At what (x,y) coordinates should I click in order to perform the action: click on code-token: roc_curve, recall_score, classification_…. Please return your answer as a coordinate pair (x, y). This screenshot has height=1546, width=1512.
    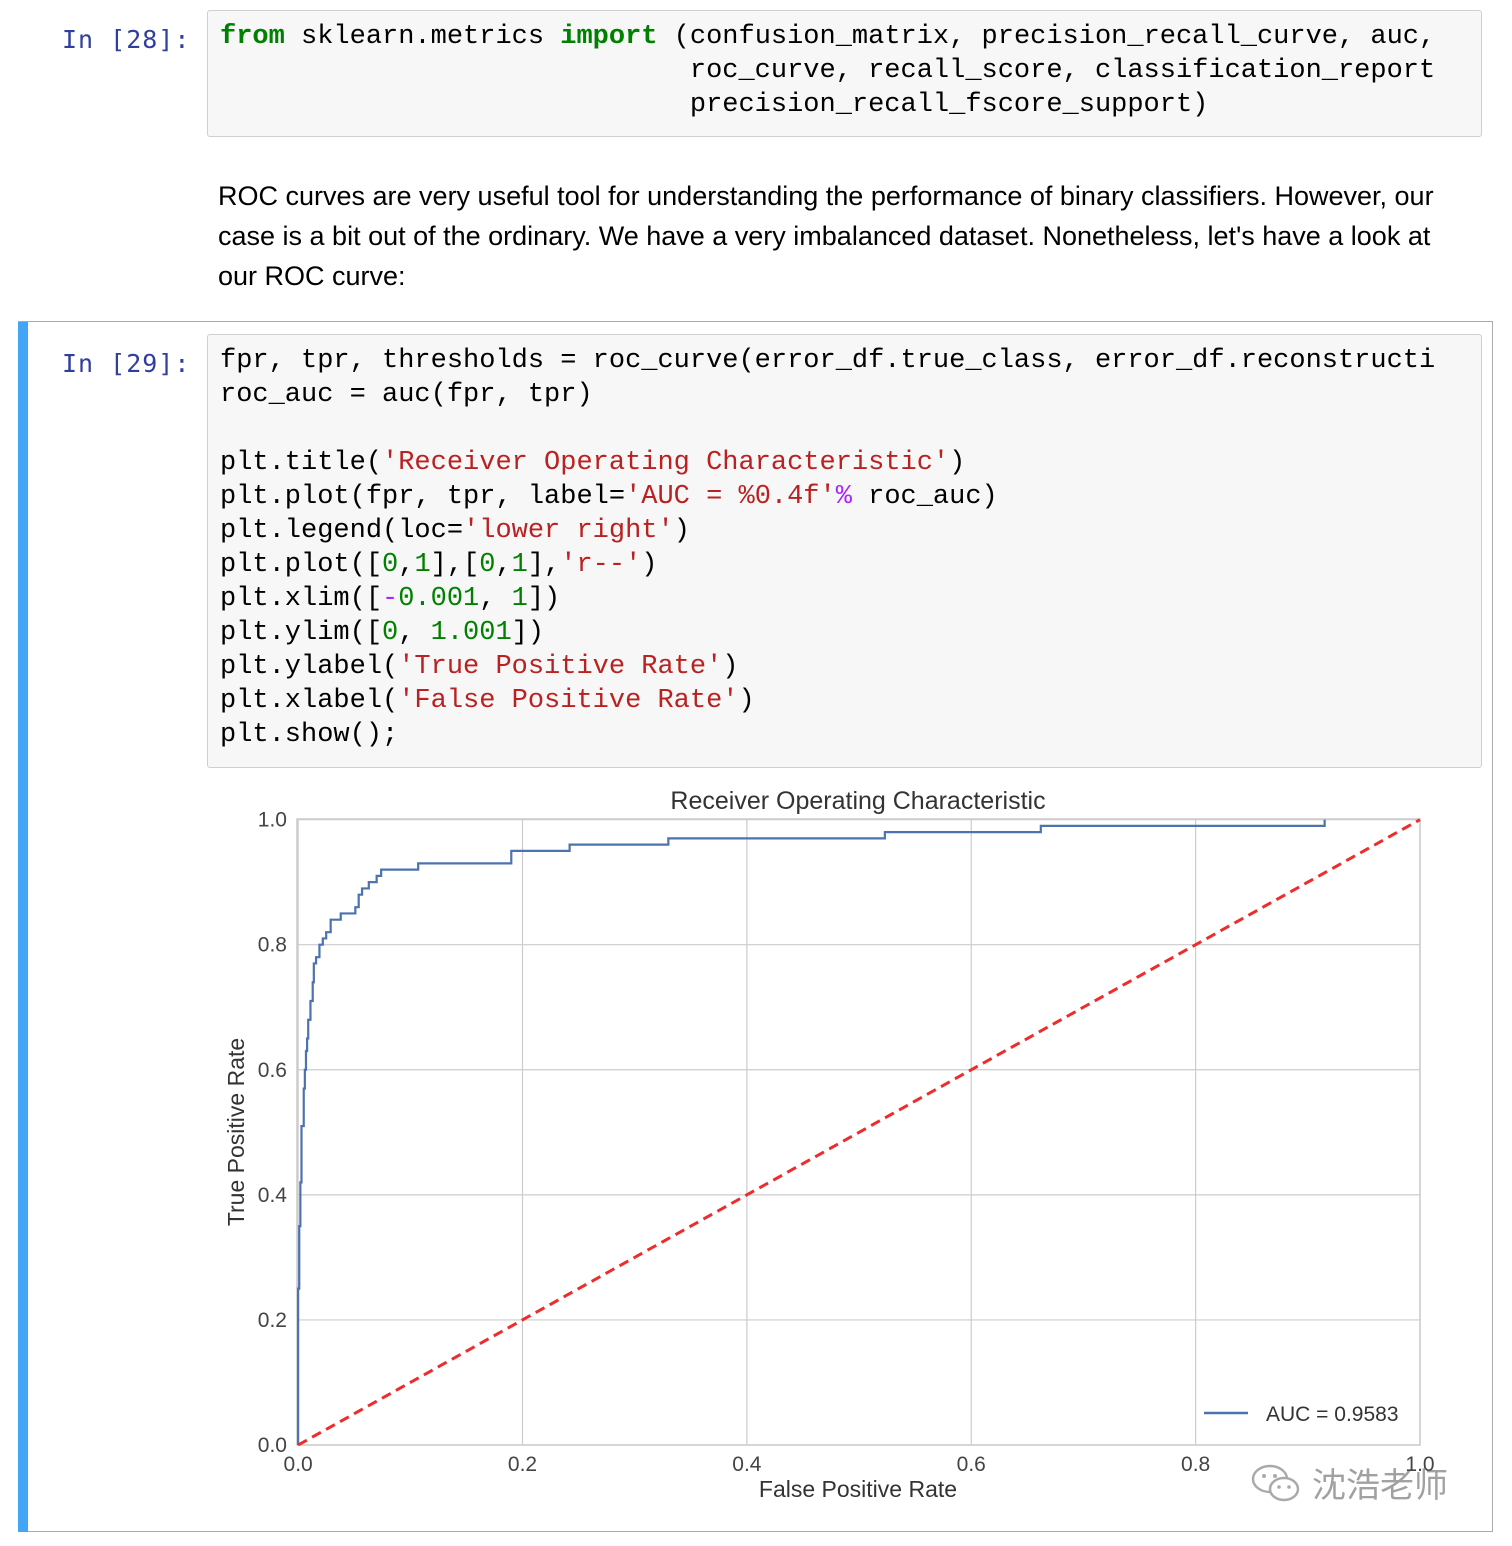
    Looking at the image, I should click on (828, 71).